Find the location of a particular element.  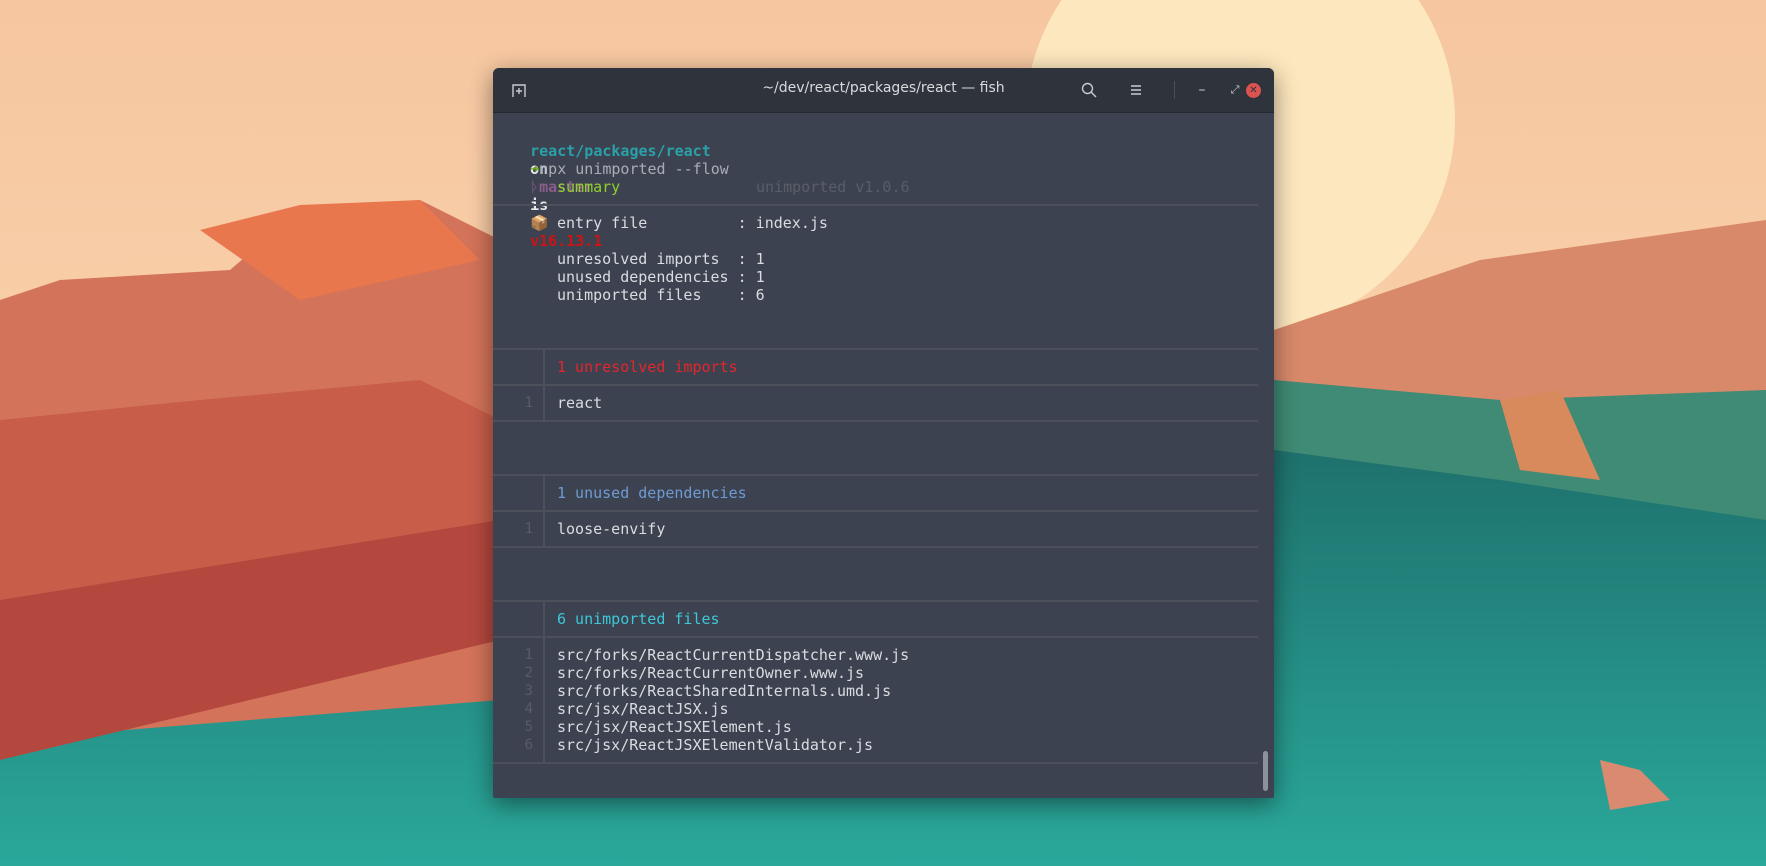

unresolved-count: unresolved imports : 1 is located at coordinates (661, 259).